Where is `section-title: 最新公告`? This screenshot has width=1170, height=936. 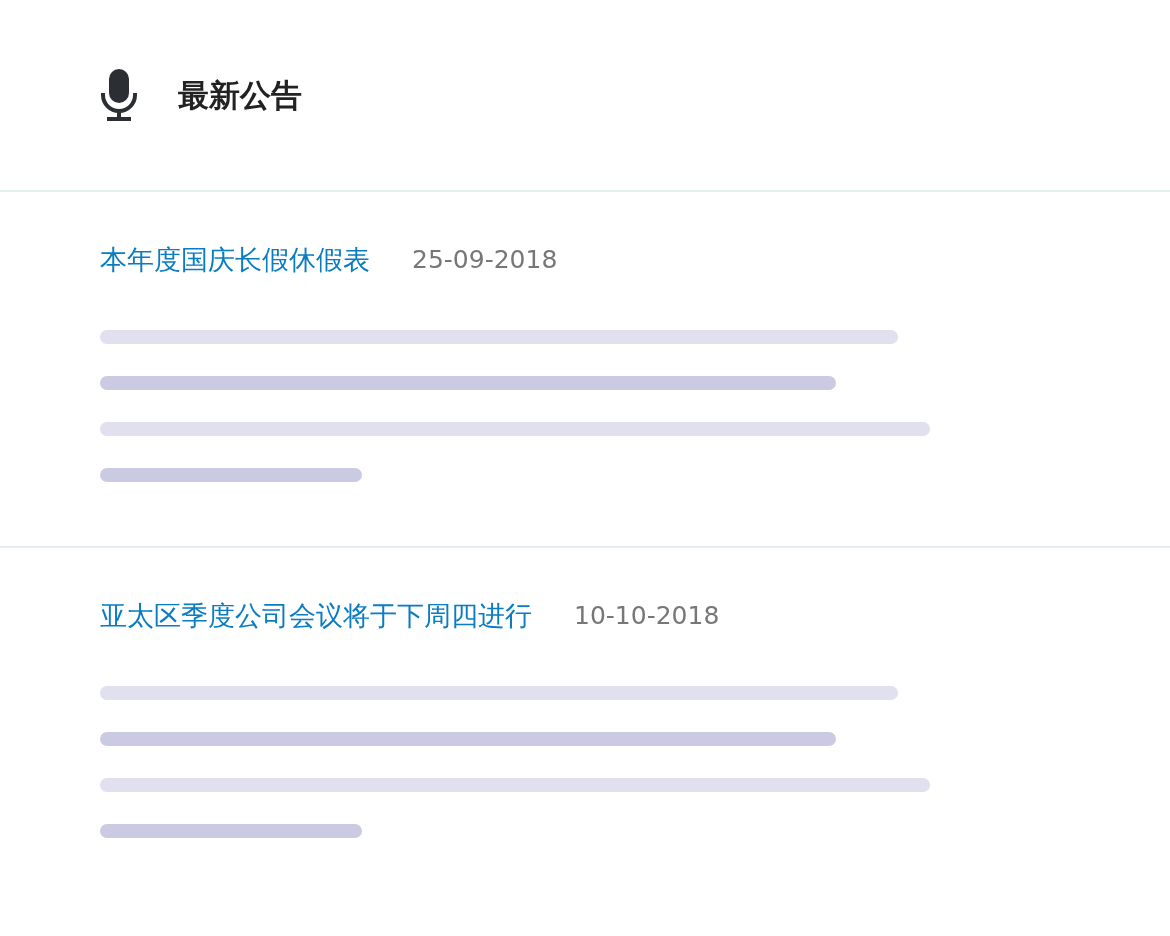
section-title: 最新公告 is located at coordinates (240, 95).